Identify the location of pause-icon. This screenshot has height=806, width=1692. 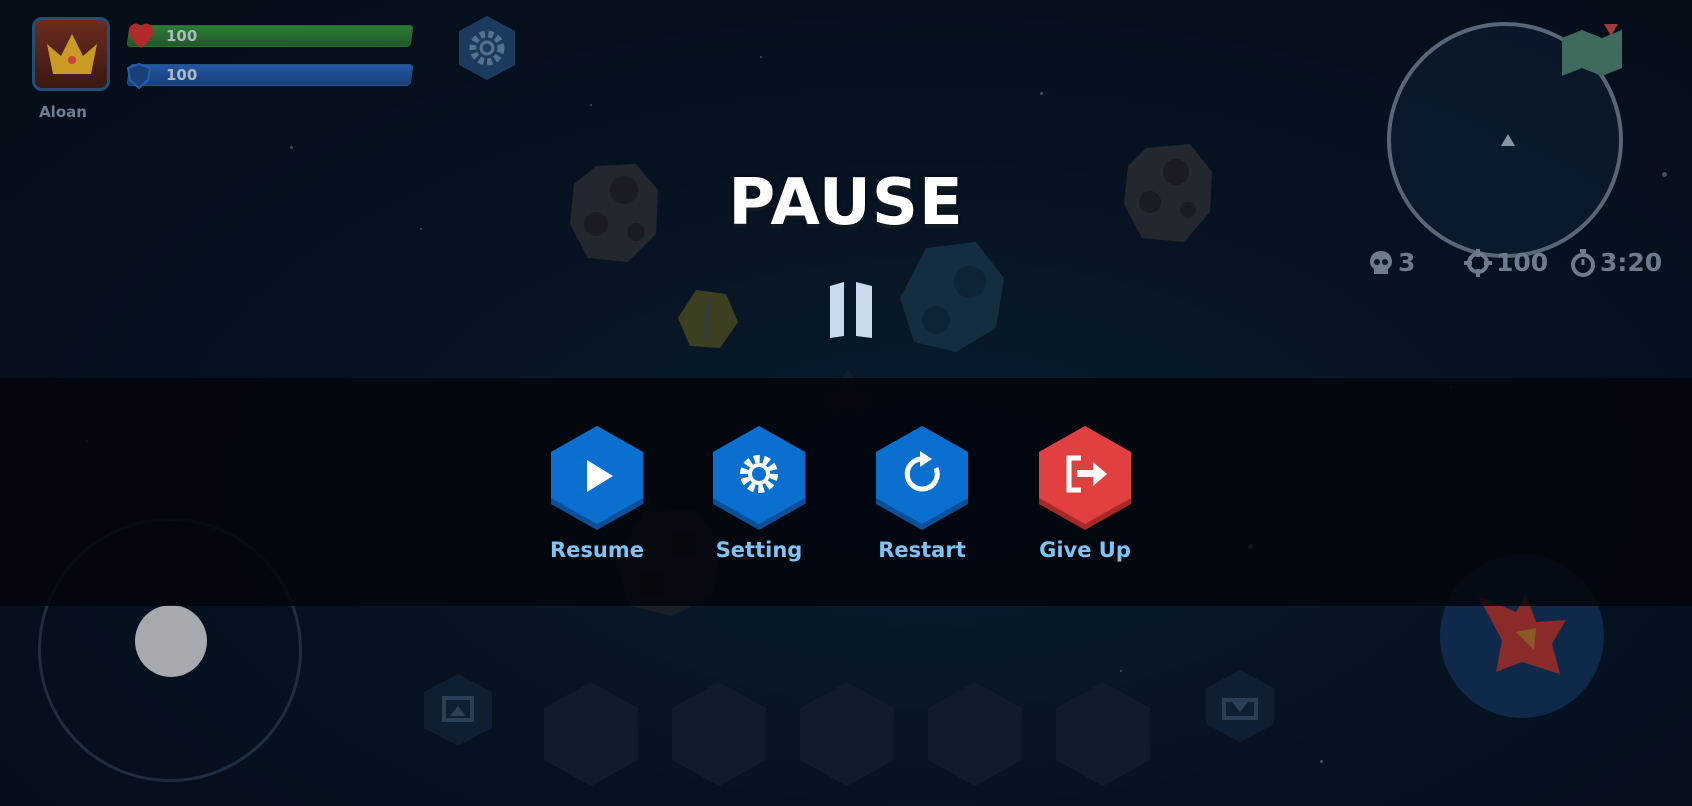
(851, 310).